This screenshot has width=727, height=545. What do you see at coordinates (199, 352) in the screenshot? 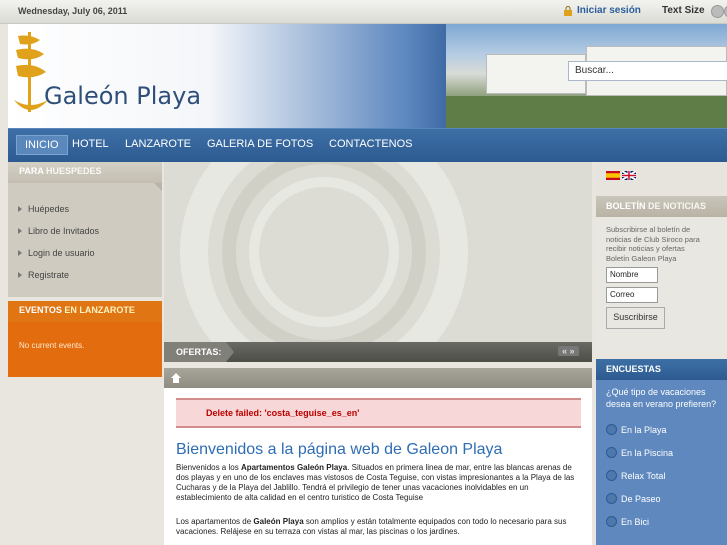
I see `ofertas-label: OFERTAS:` at bounding box center [199, 352].